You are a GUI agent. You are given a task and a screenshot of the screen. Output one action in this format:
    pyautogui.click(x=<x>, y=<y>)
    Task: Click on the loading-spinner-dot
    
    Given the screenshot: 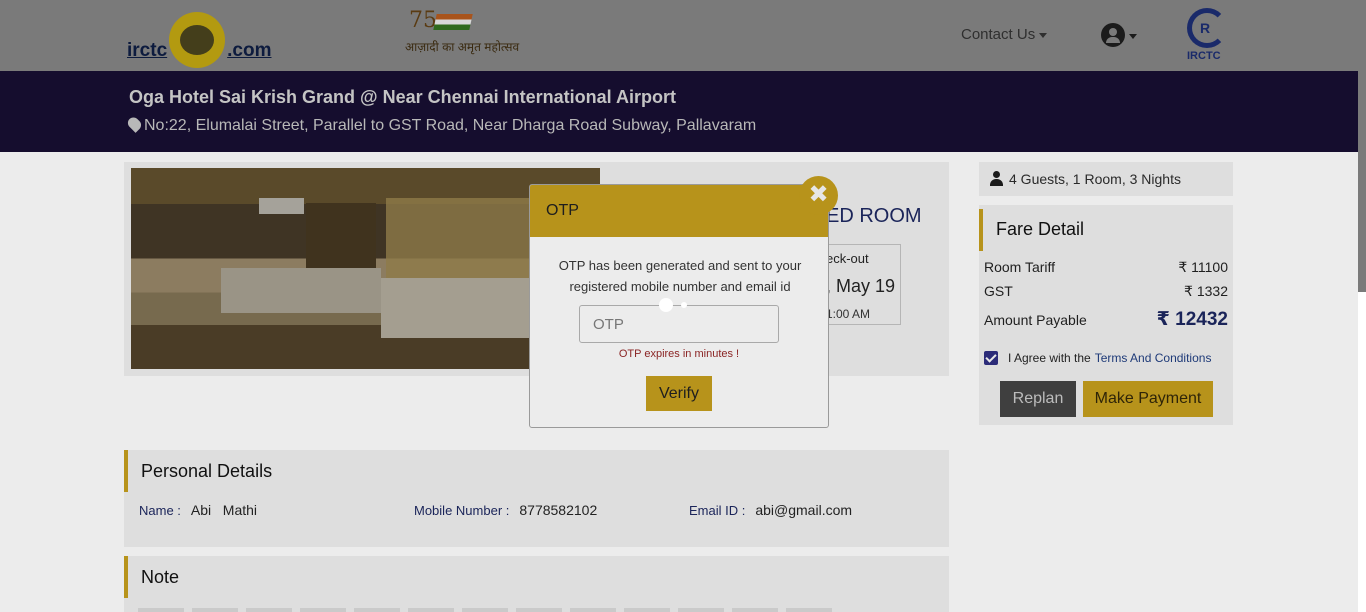 What is the action you would take?
    pyautogui.click(x=684, y=305)
    